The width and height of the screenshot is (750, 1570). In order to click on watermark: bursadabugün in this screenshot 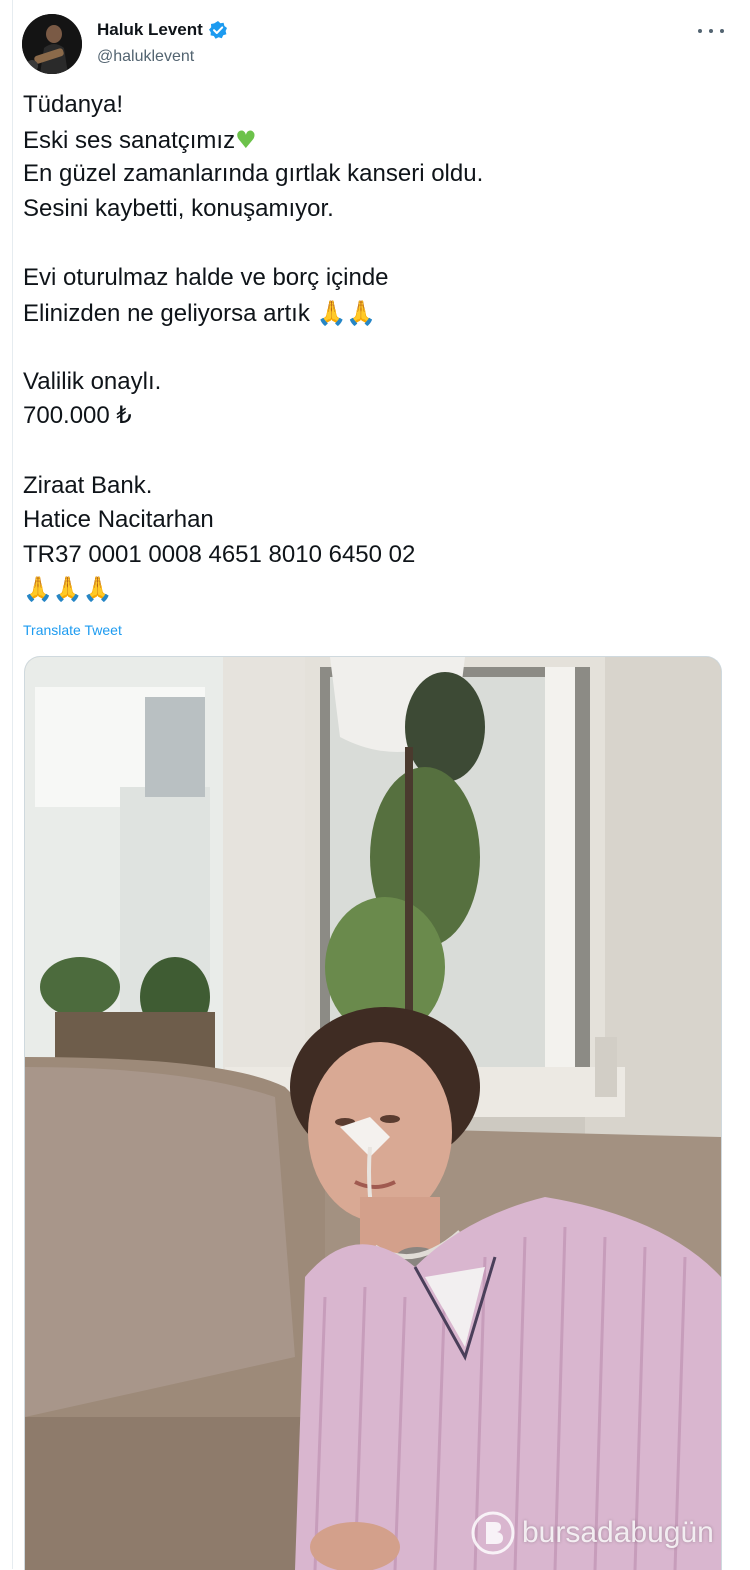, I will do `click(592, 1533)`.